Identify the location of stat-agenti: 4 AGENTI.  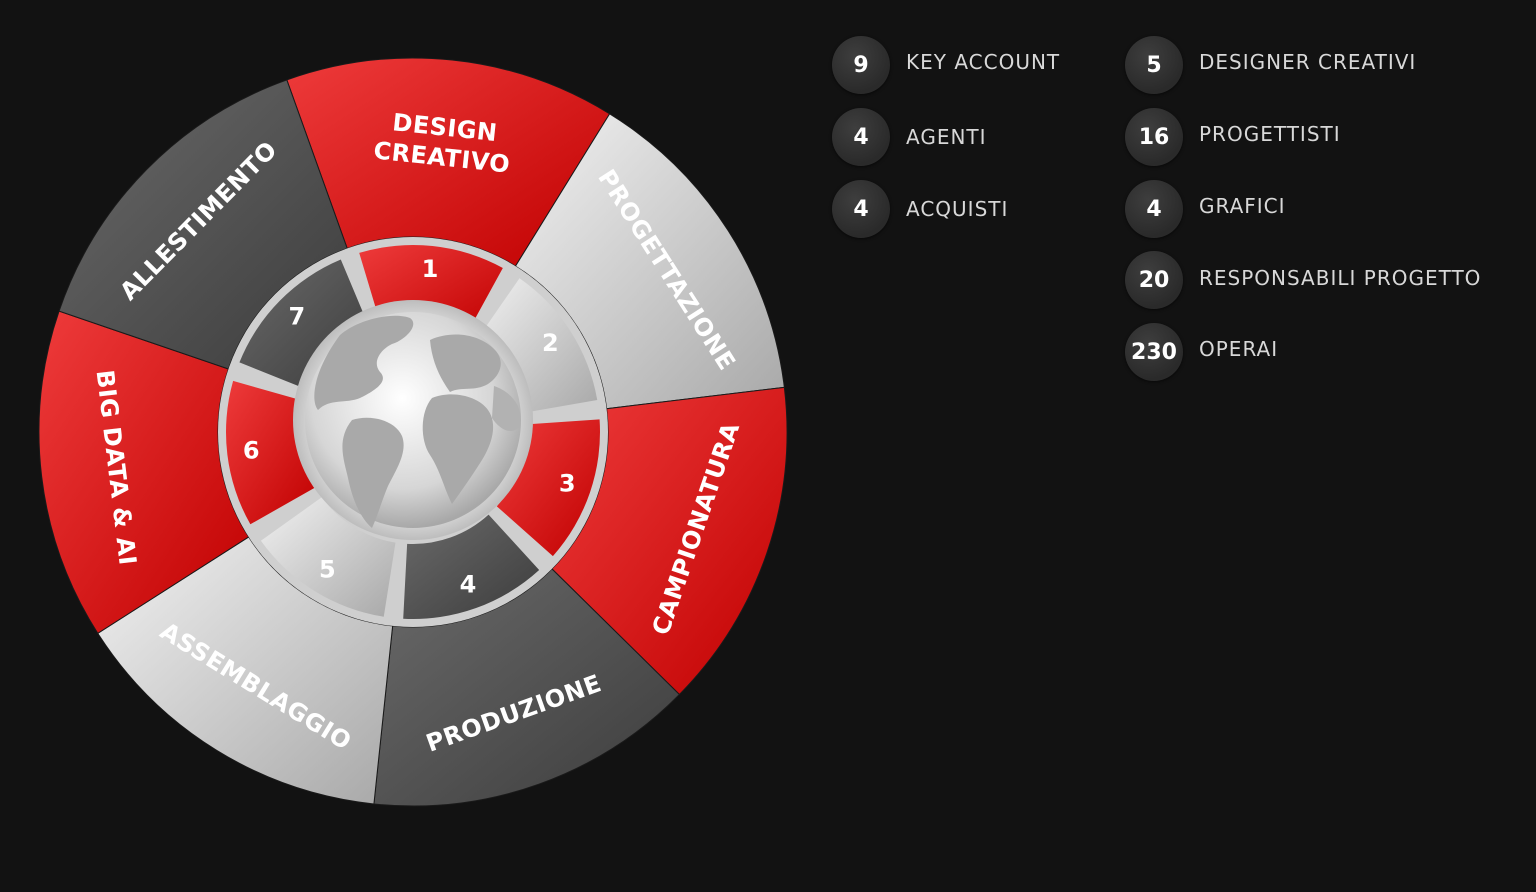
(909, 137).